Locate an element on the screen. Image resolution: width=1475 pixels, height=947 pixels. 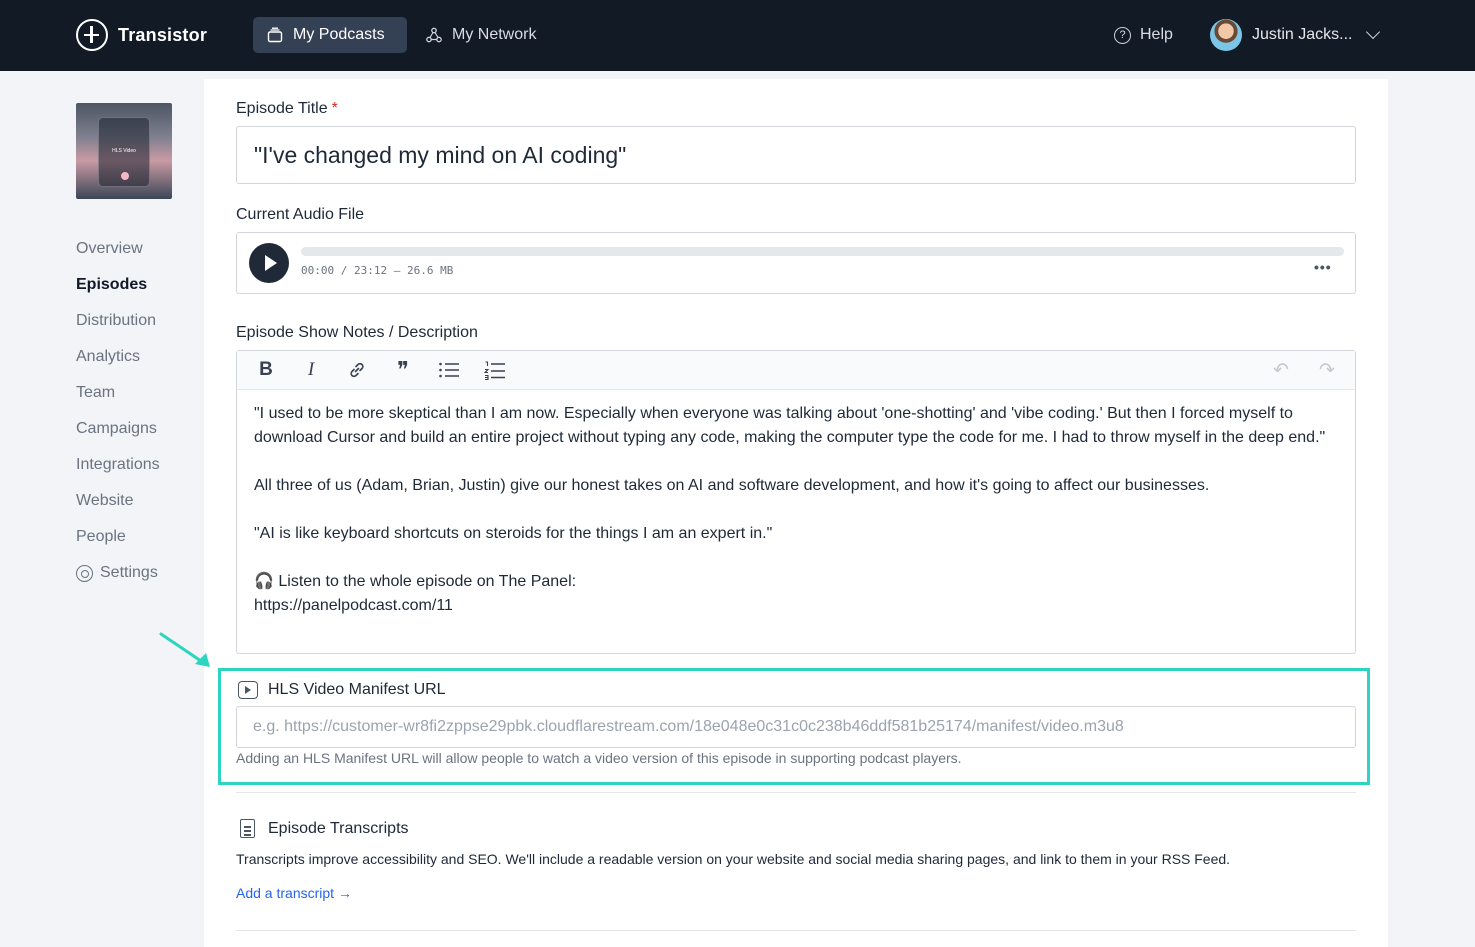
sidebar-item-label: Episodes is located at coordinates (112, 284).